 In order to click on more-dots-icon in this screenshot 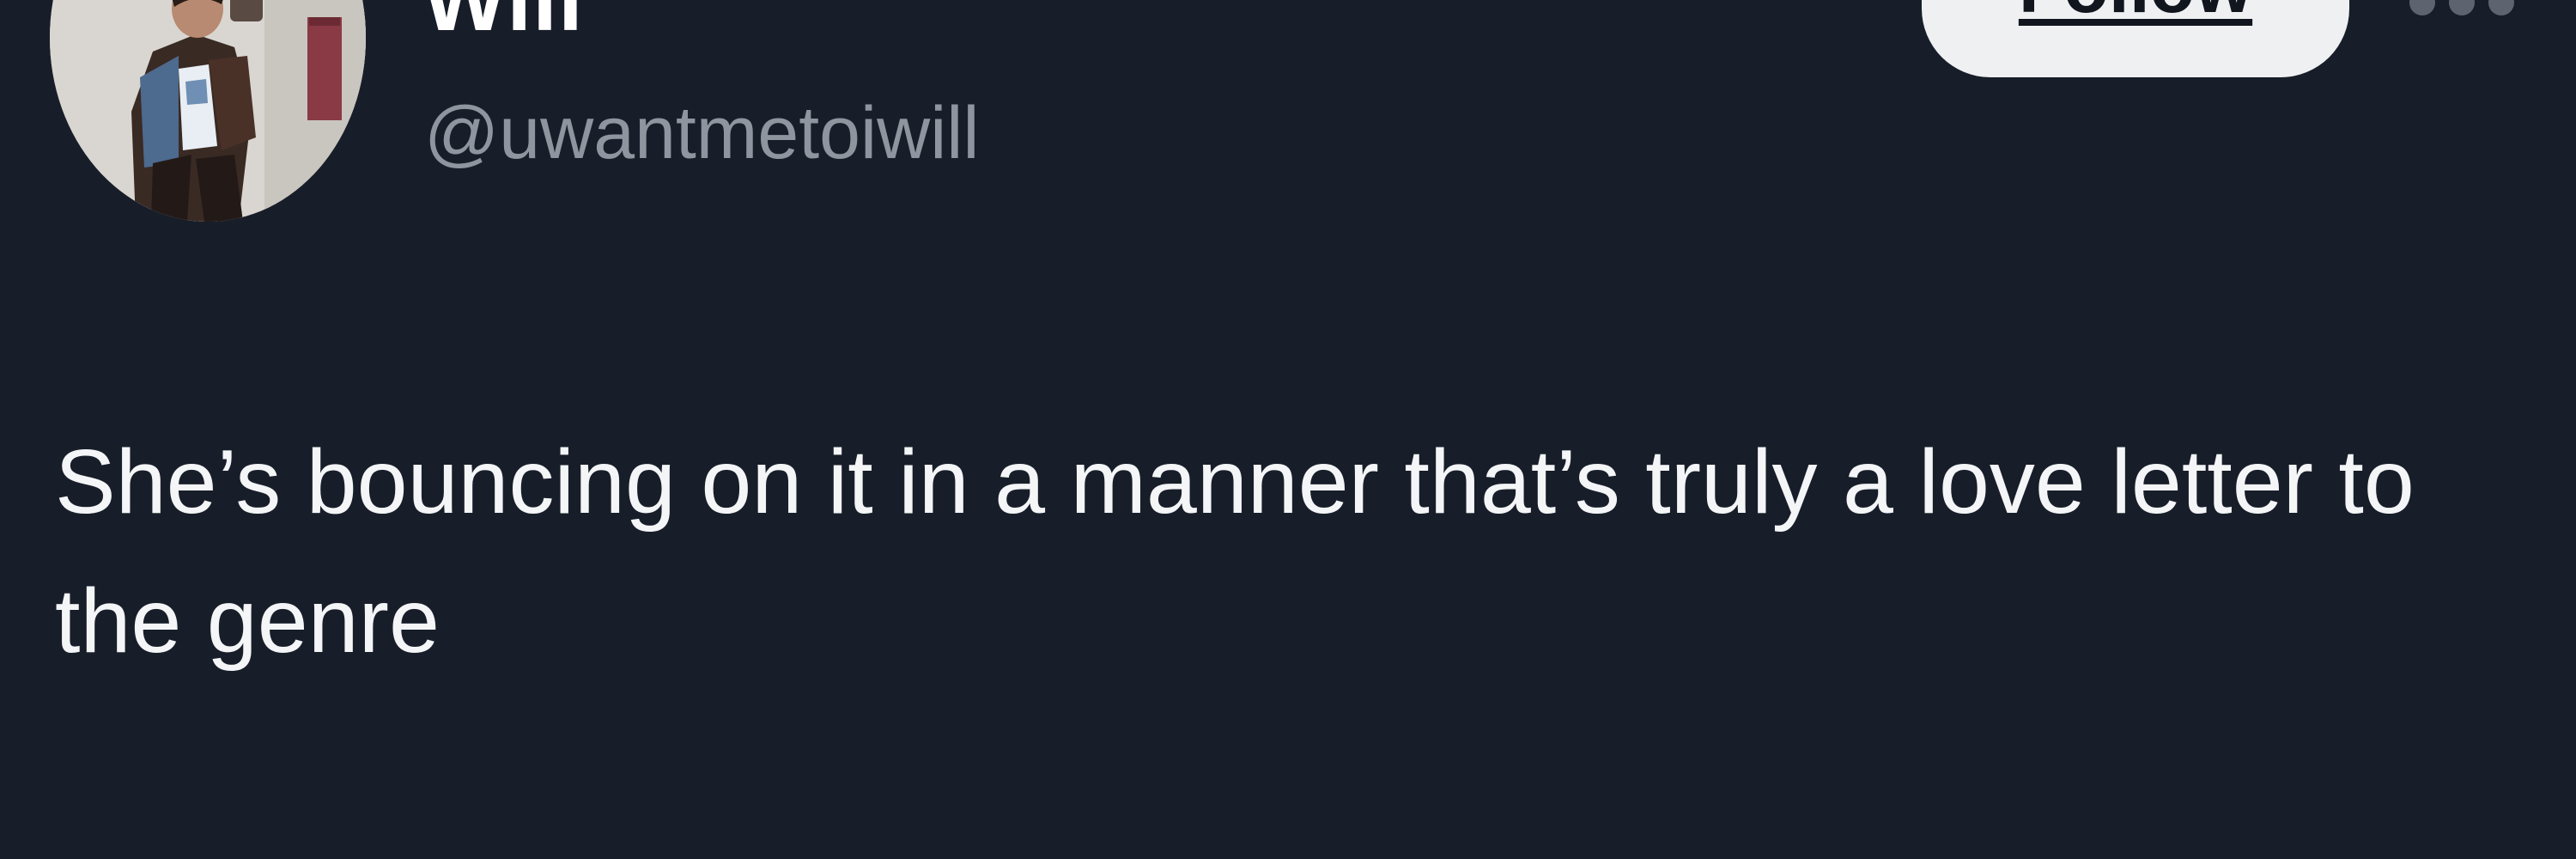, I will do `click(2465, 12)`.